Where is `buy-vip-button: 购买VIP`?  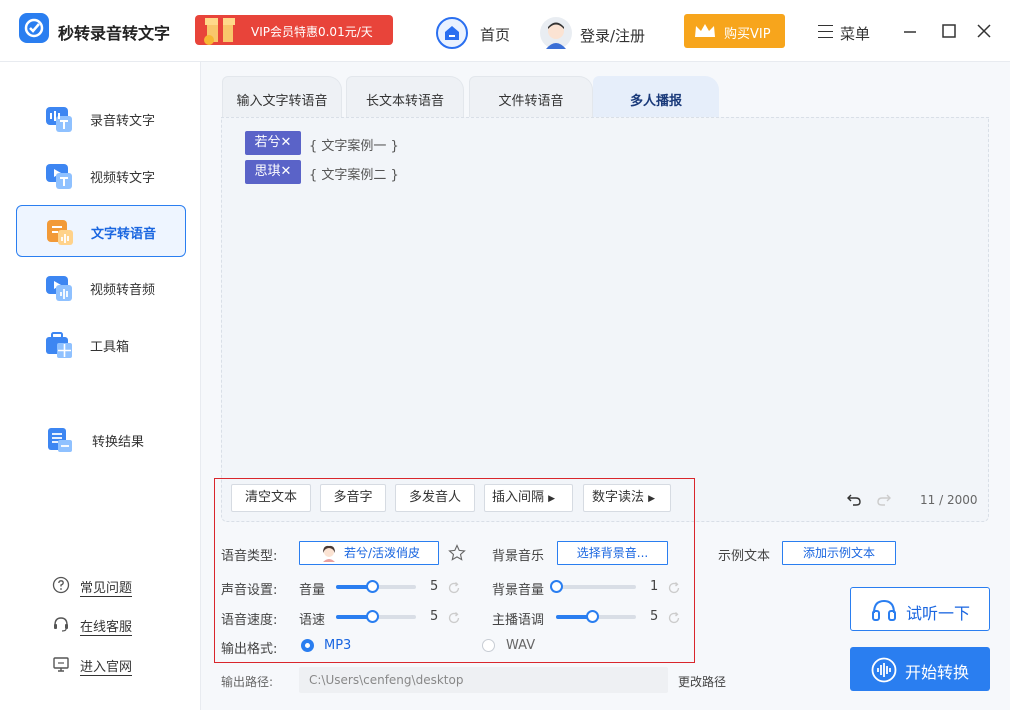 buy-vip-button: 购买VIP is located at coordinates (734, 31).